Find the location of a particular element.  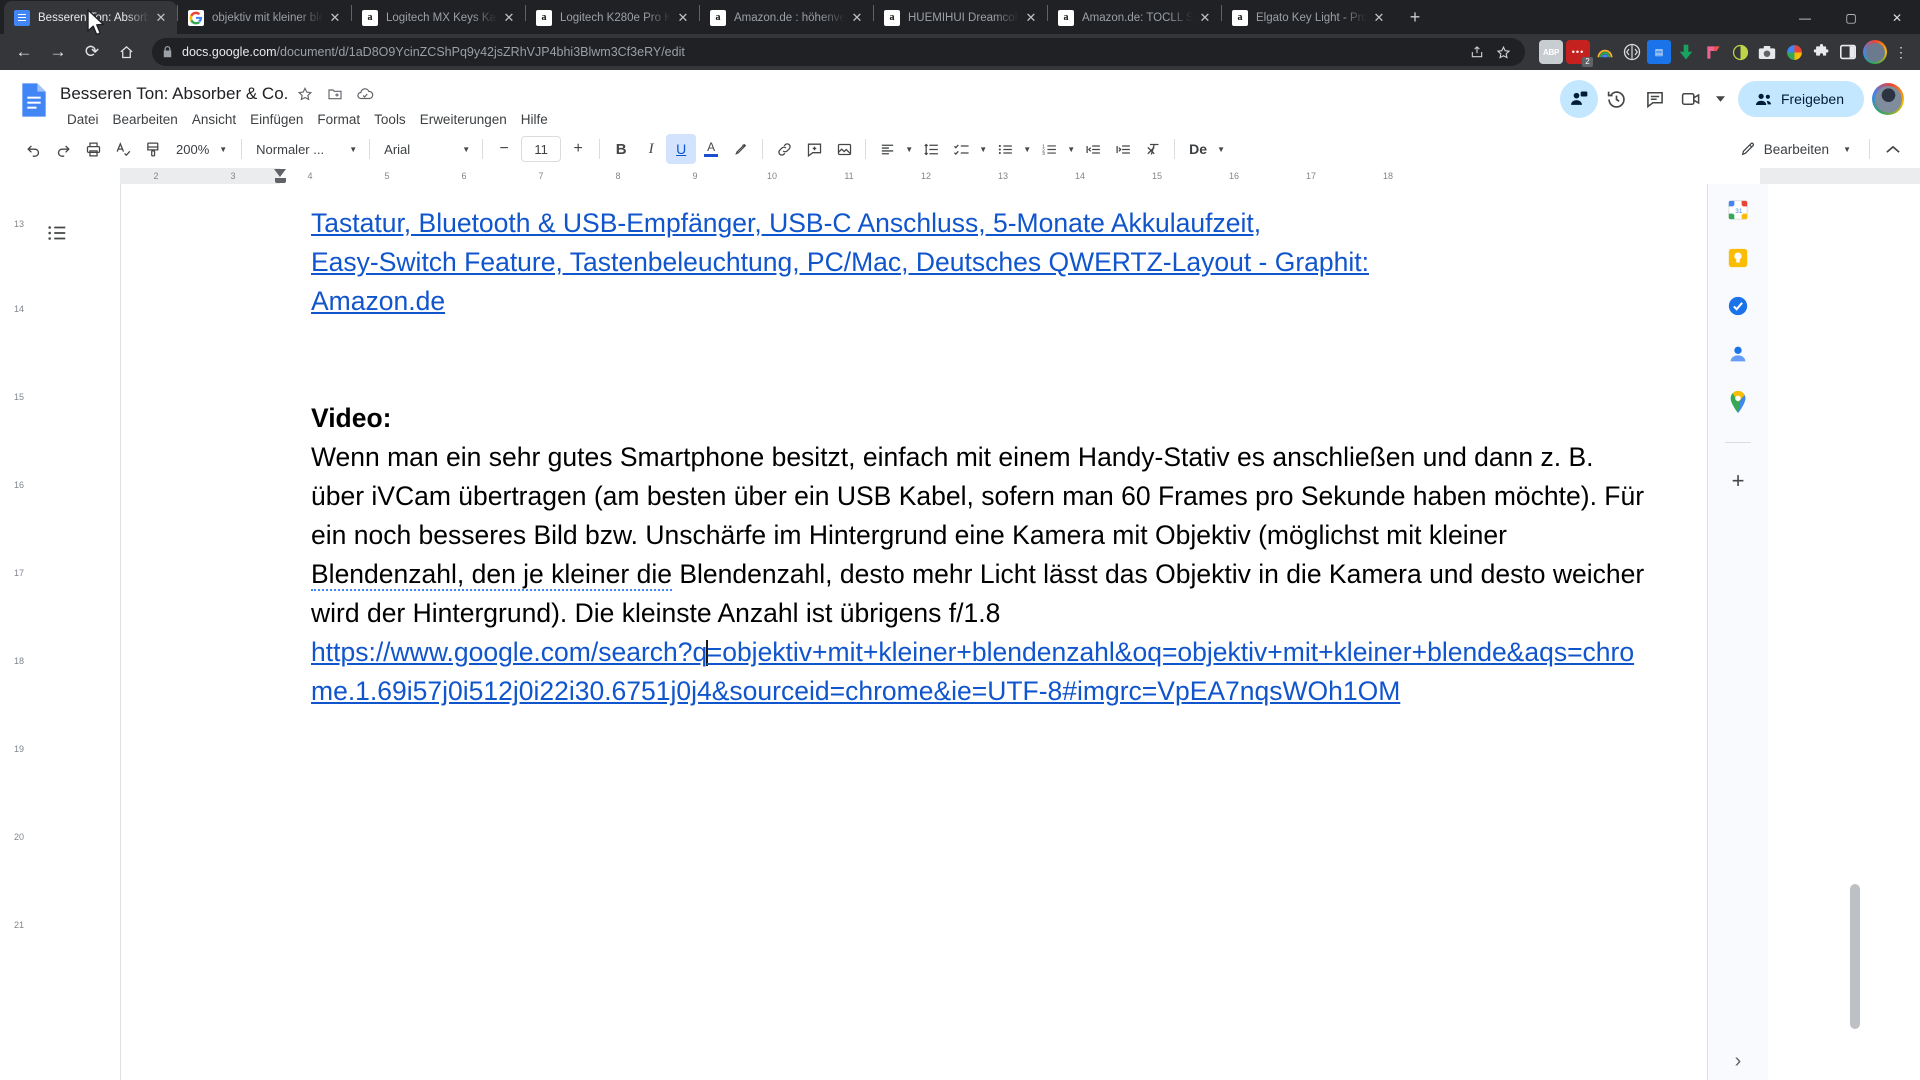

editing-mode-button: Bearbeiten ▼ is located at coordinates (1795, 149).